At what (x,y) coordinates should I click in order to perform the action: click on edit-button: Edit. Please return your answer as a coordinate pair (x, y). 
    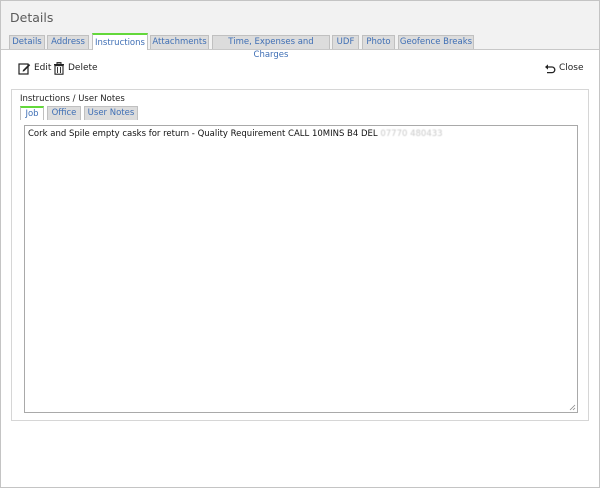
    Looking at the image, I should click on (34, 68).